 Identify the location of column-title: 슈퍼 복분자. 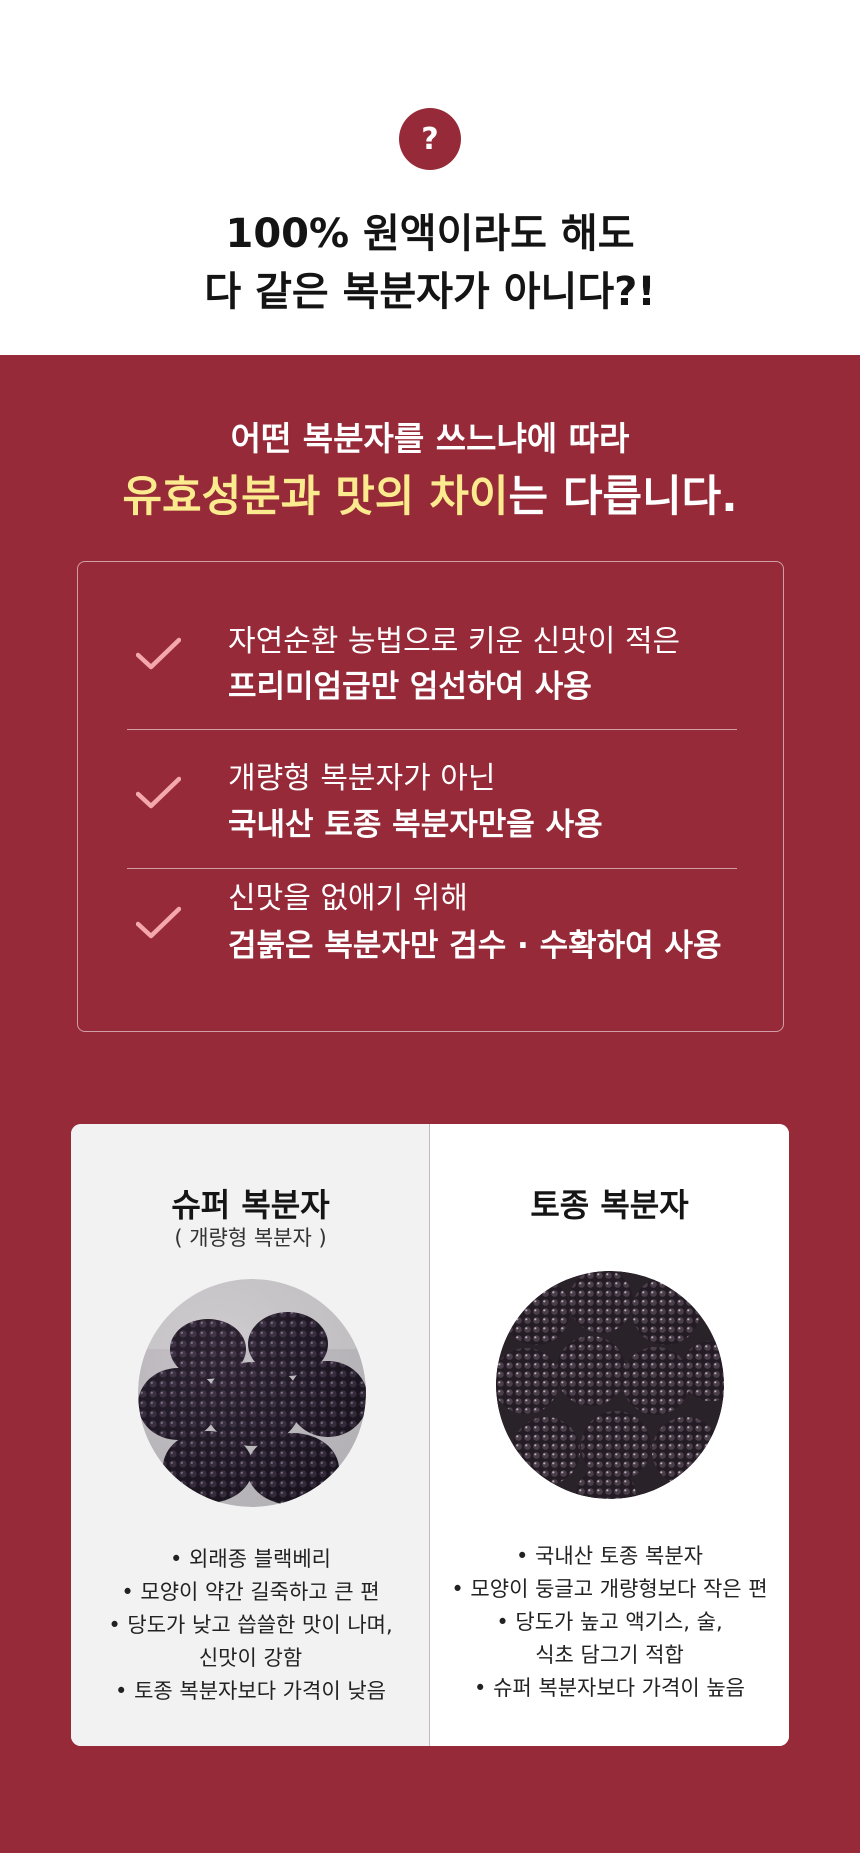
(250, 1205).